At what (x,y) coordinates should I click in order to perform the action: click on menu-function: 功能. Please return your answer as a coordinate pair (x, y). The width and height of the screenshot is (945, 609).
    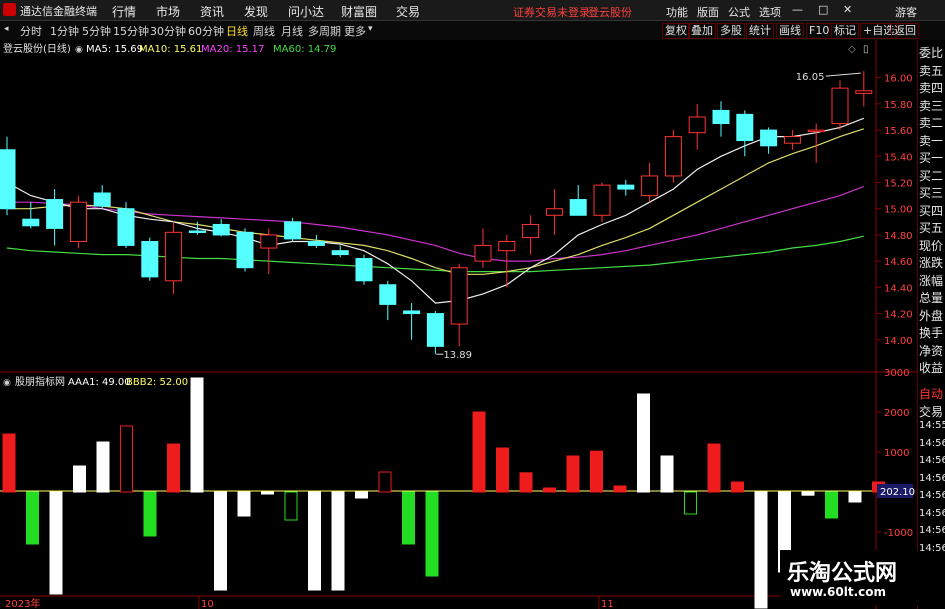
    Looking at the image, I should click on (677, 12).